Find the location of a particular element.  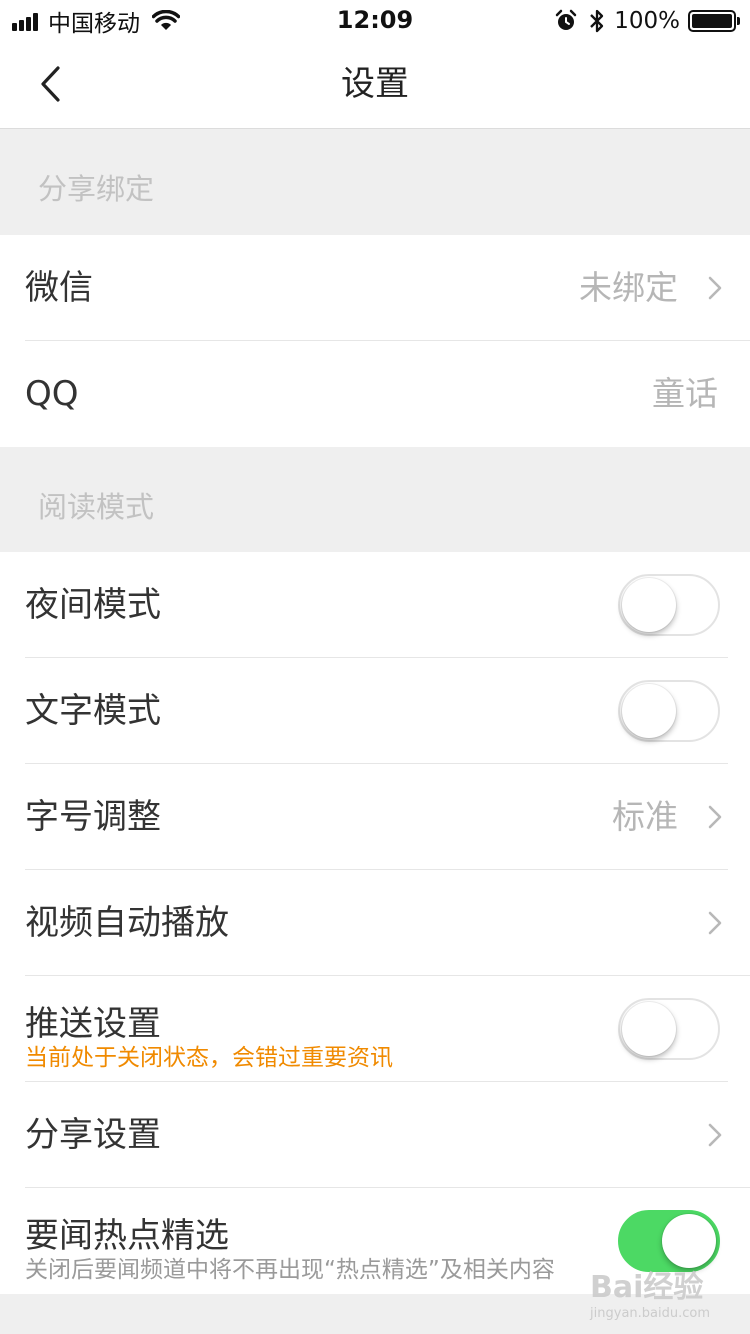

row-night-mode: 夜间模式 is located at coordinates (375, 605).